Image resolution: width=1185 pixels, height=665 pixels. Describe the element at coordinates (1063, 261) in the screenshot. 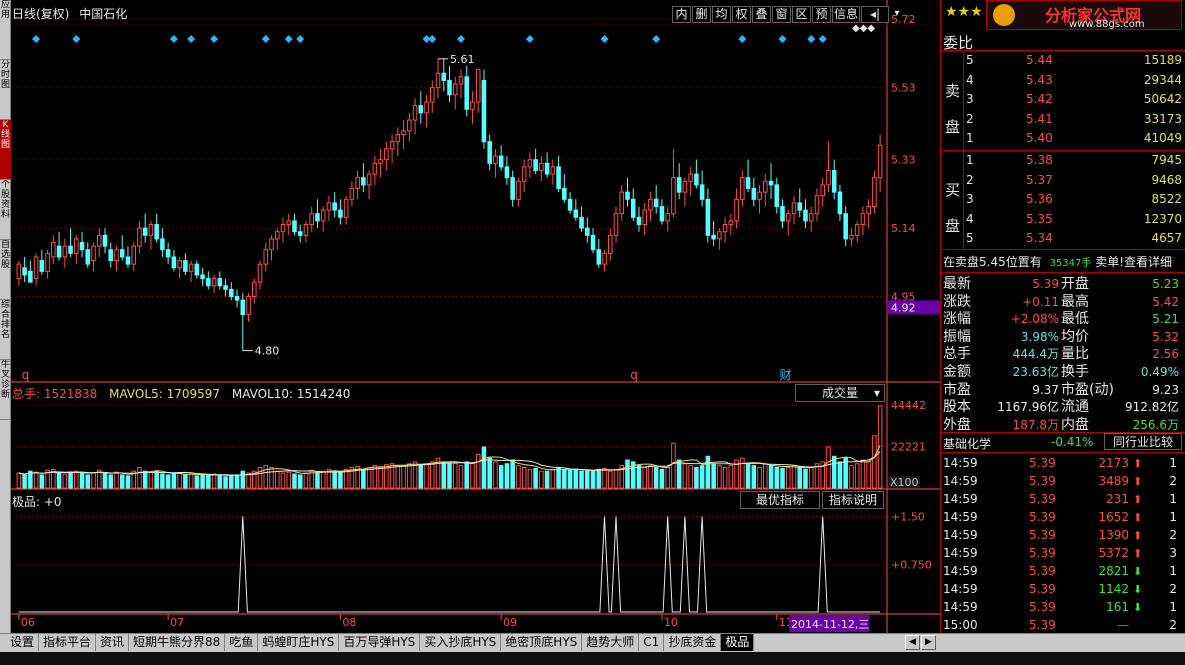

I see `large-order-notice: 在卖盘5.45位置有 35347手 卖单!查看详细` at that location.